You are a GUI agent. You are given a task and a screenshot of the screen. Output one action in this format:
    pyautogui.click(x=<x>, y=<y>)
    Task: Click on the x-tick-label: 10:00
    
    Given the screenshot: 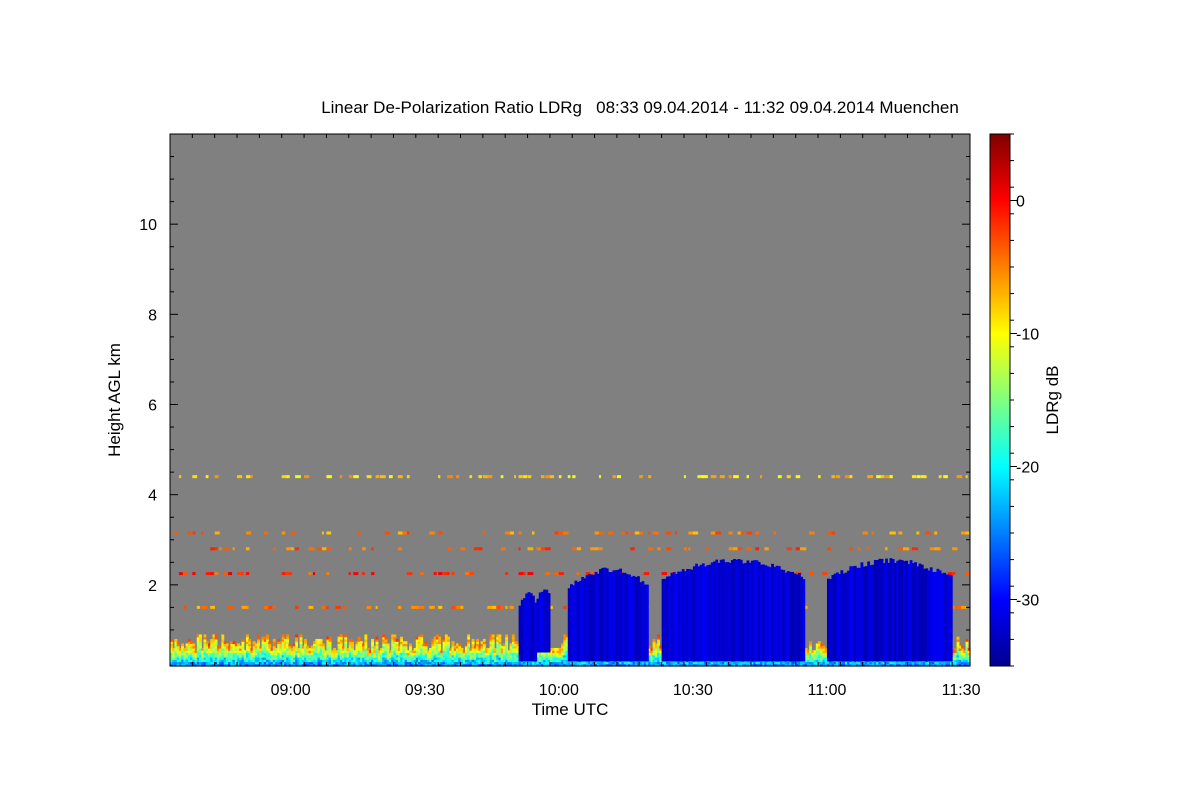 What is the action you would take?
    pyautogui.click(x=559, y=690)
    